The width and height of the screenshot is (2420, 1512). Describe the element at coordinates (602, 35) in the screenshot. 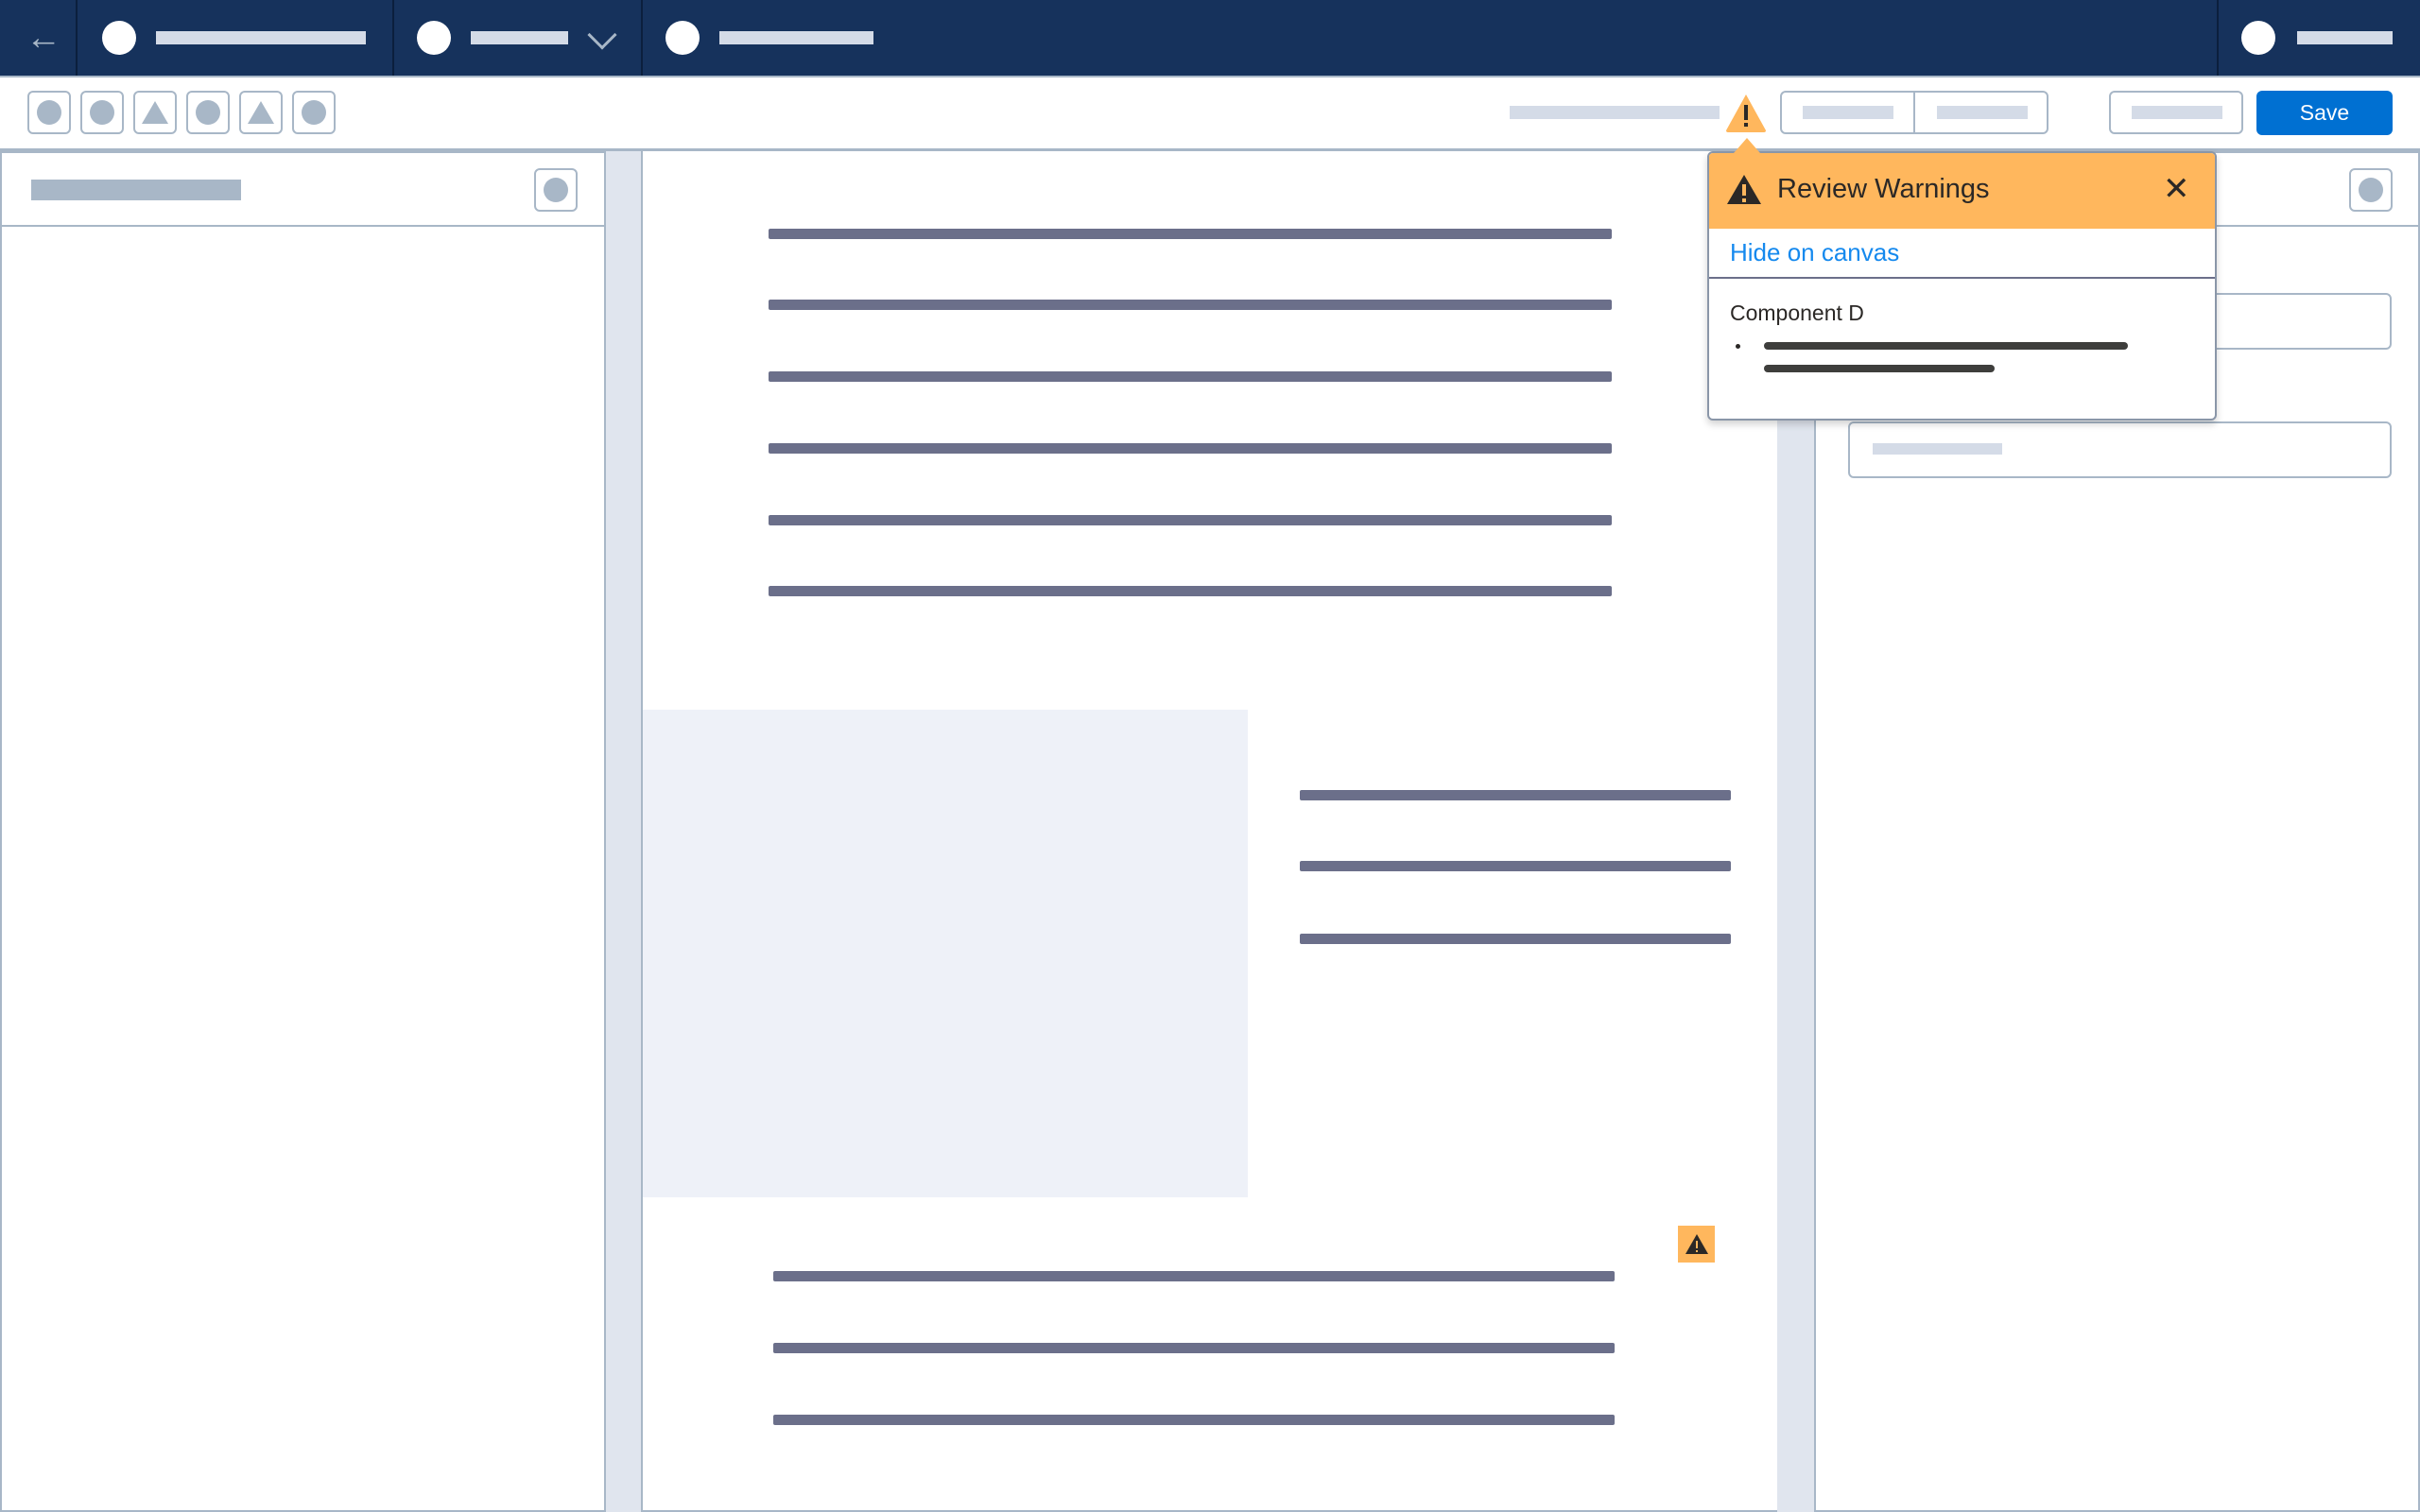

I see `chevron-down-icon` at that location.